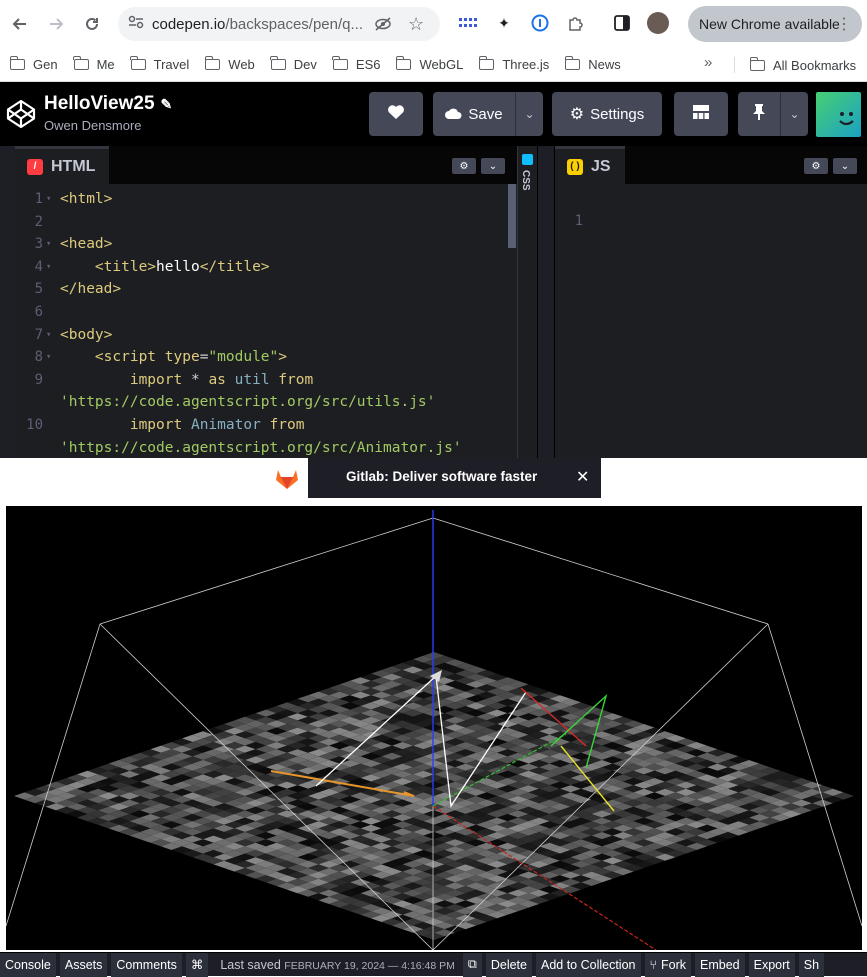 This screenshot has height=977, width=867. Describe the element at coordinates (771, 964) in the screenshot. I see `export-button: Export` at that location.